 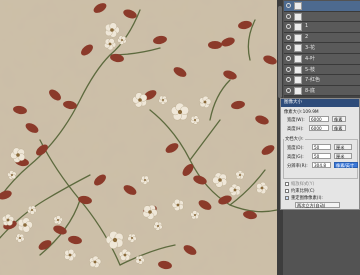 I want to click on scale-styles-checkbox, so click(x=287, y=184).